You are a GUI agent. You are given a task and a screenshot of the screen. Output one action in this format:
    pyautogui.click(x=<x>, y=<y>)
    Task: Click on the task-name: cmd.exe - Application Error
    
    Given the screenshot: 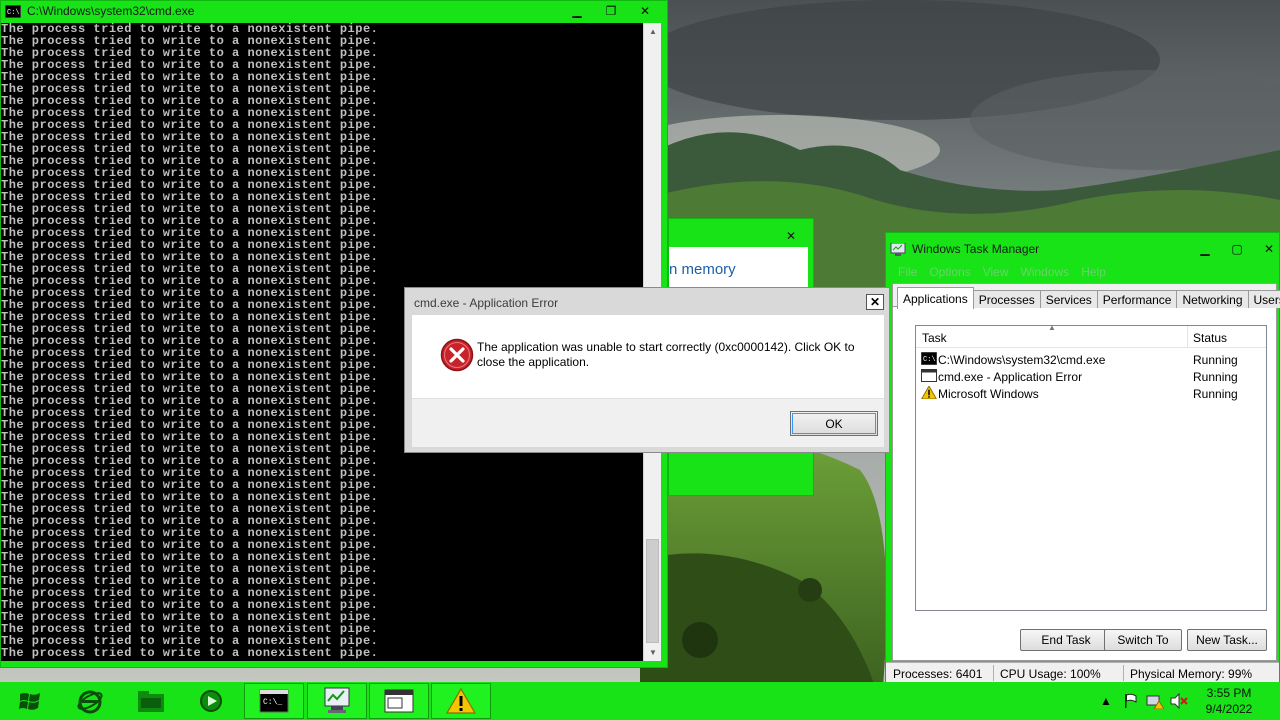 What is the action you would take?
    pyautogui.click(x=1010, y=377)
    